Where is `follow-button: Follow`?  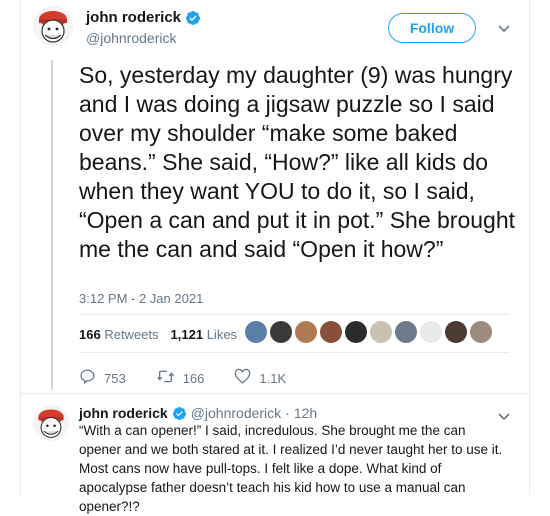 follow-button: Follow is located at coordinates (432, 28).